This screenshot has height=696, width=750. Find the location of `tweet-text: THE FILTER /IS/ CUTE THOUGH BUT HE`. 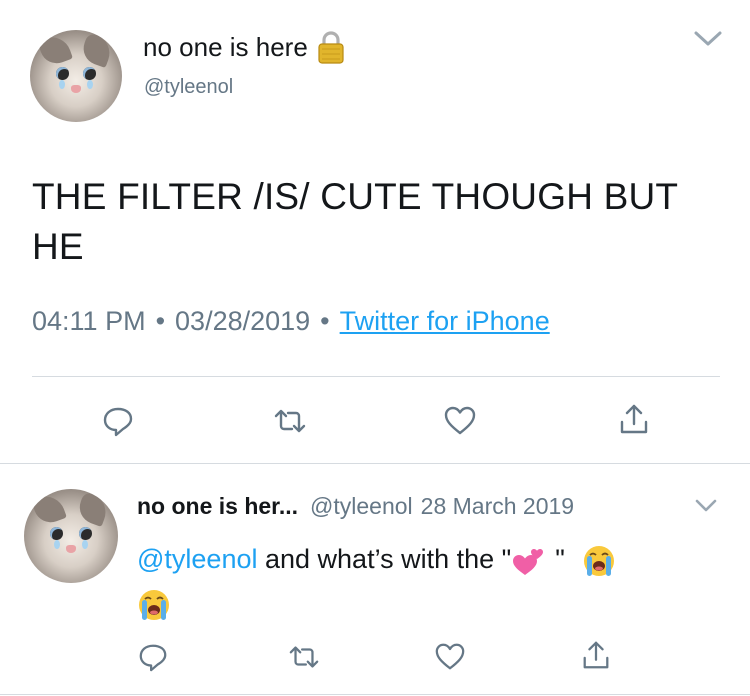

tweet-text: THE FILTER /IS/ CUTE THOUGH BUT HE is located at coordinates (355, 221).